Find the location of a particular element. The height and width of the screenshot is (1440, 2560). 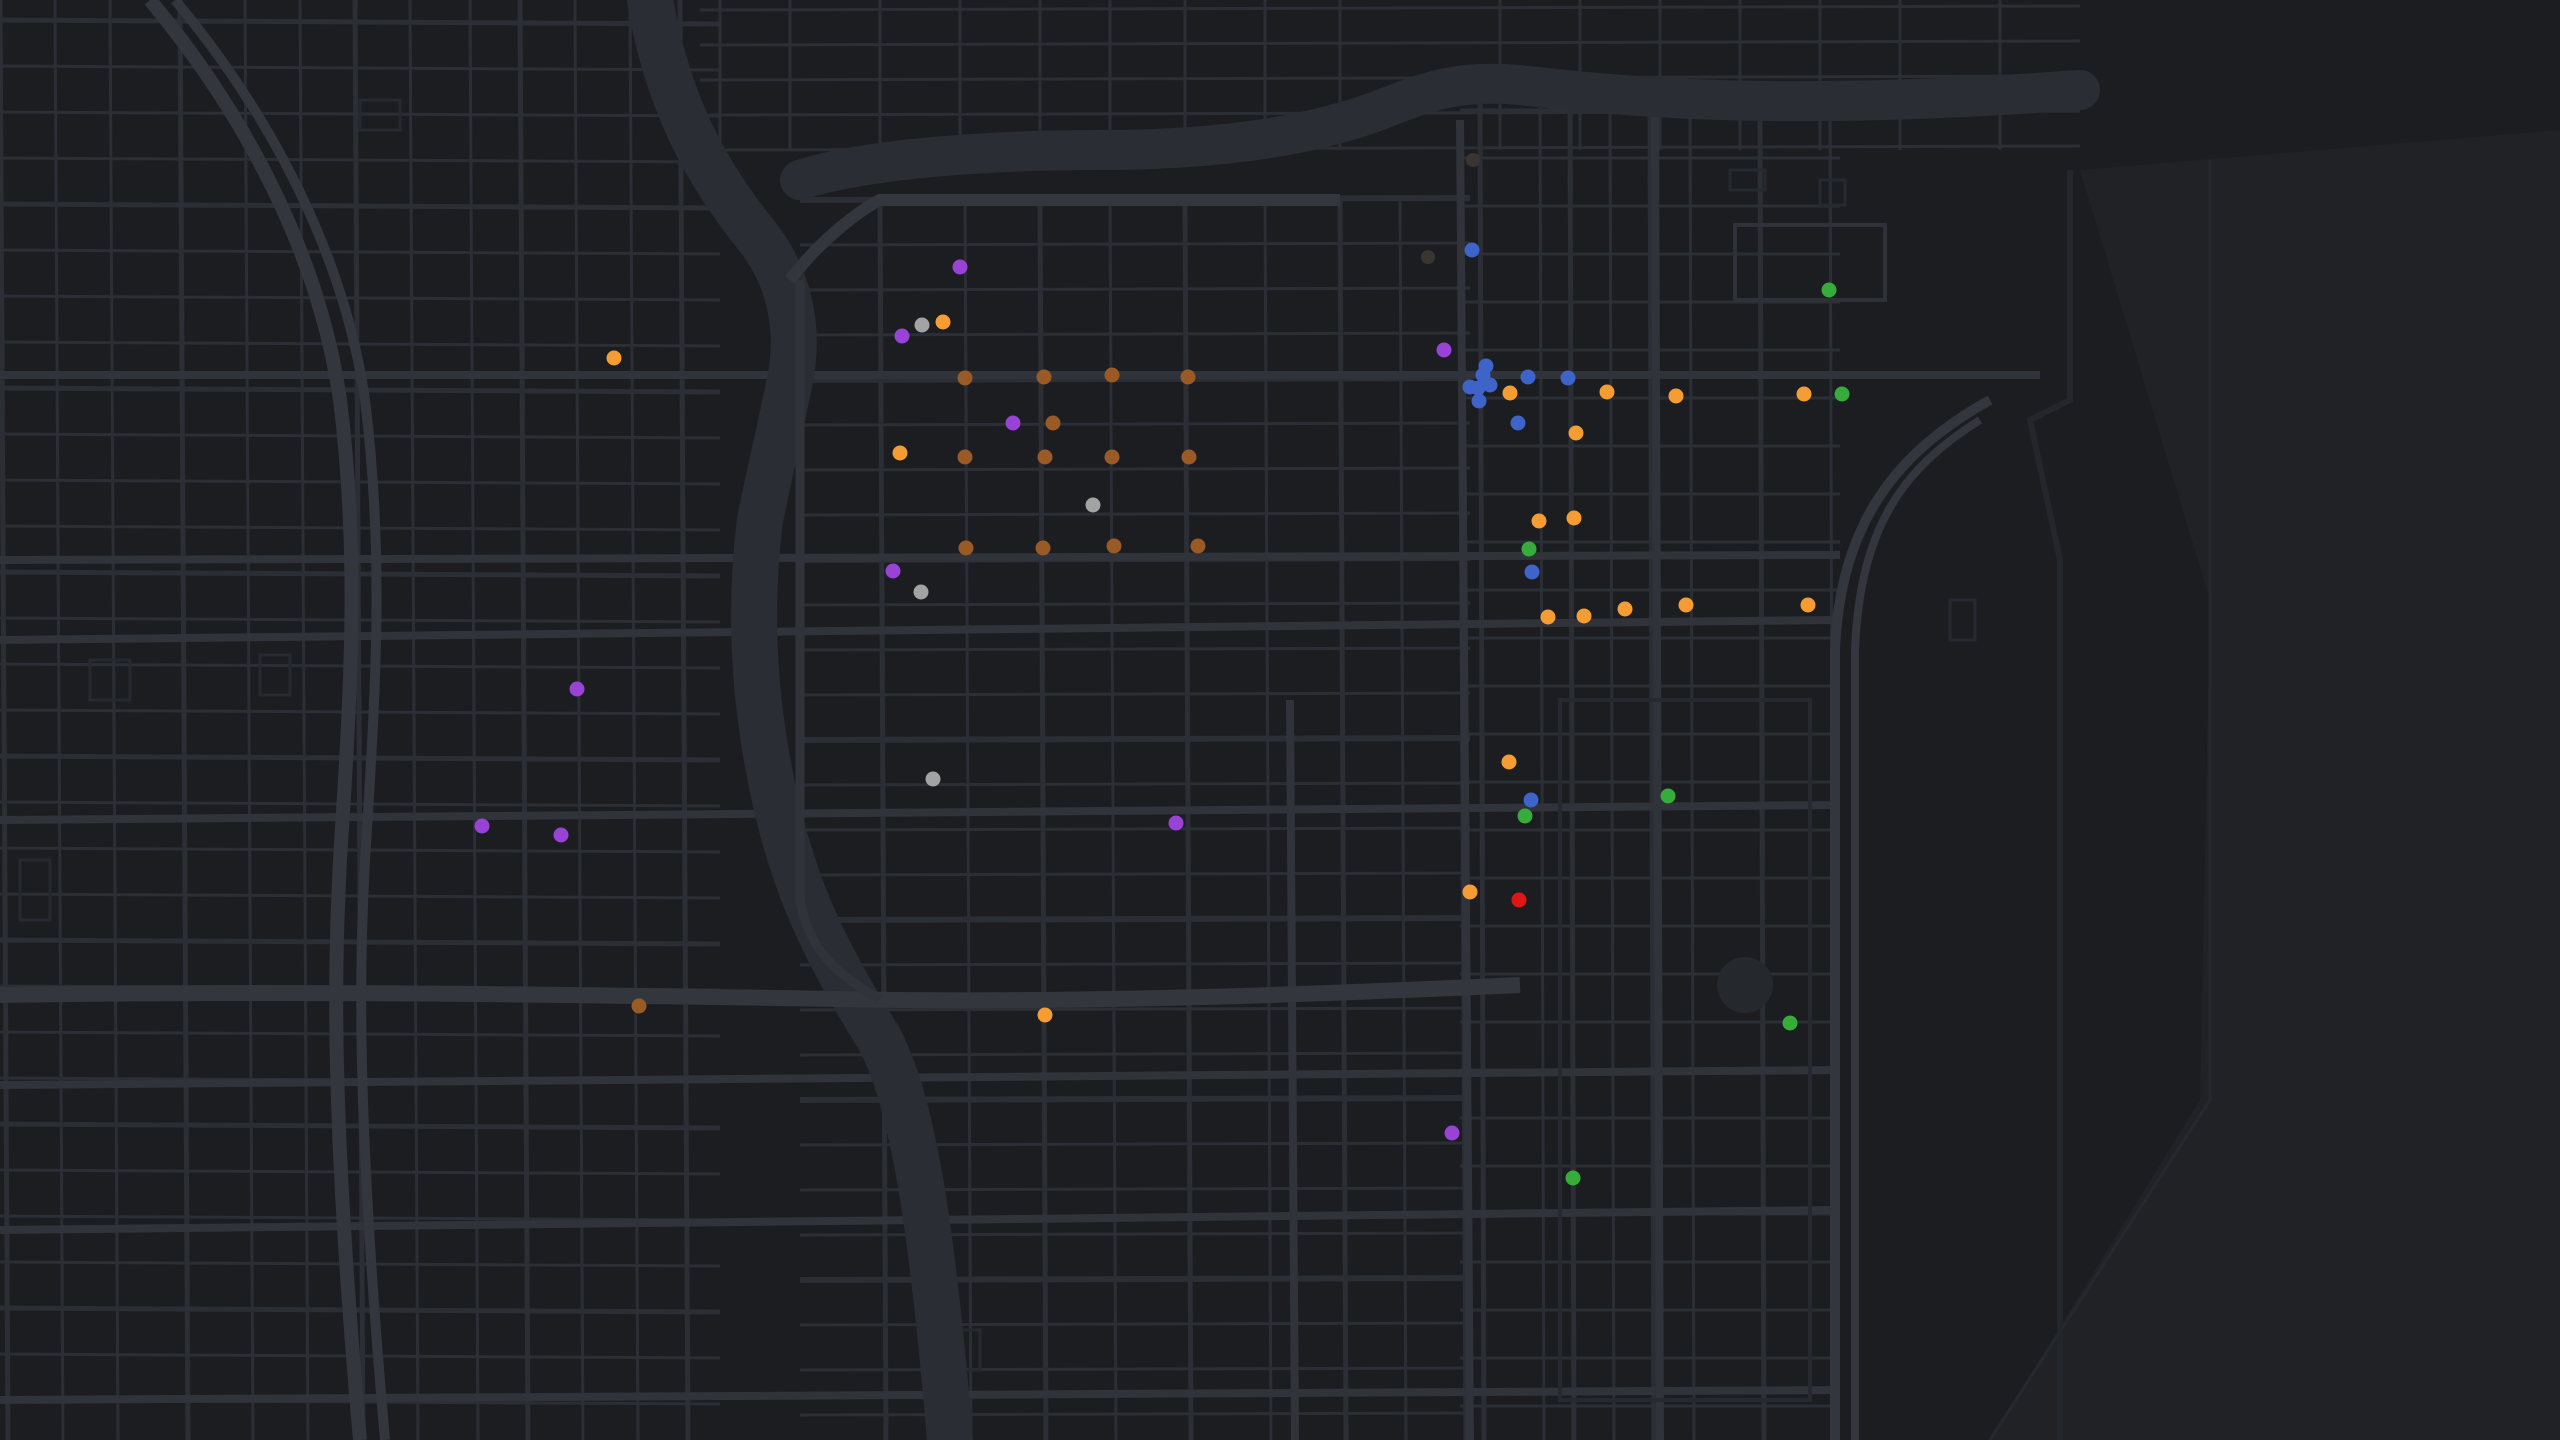

fountain-plaza is located at coordinates (1745, 985).